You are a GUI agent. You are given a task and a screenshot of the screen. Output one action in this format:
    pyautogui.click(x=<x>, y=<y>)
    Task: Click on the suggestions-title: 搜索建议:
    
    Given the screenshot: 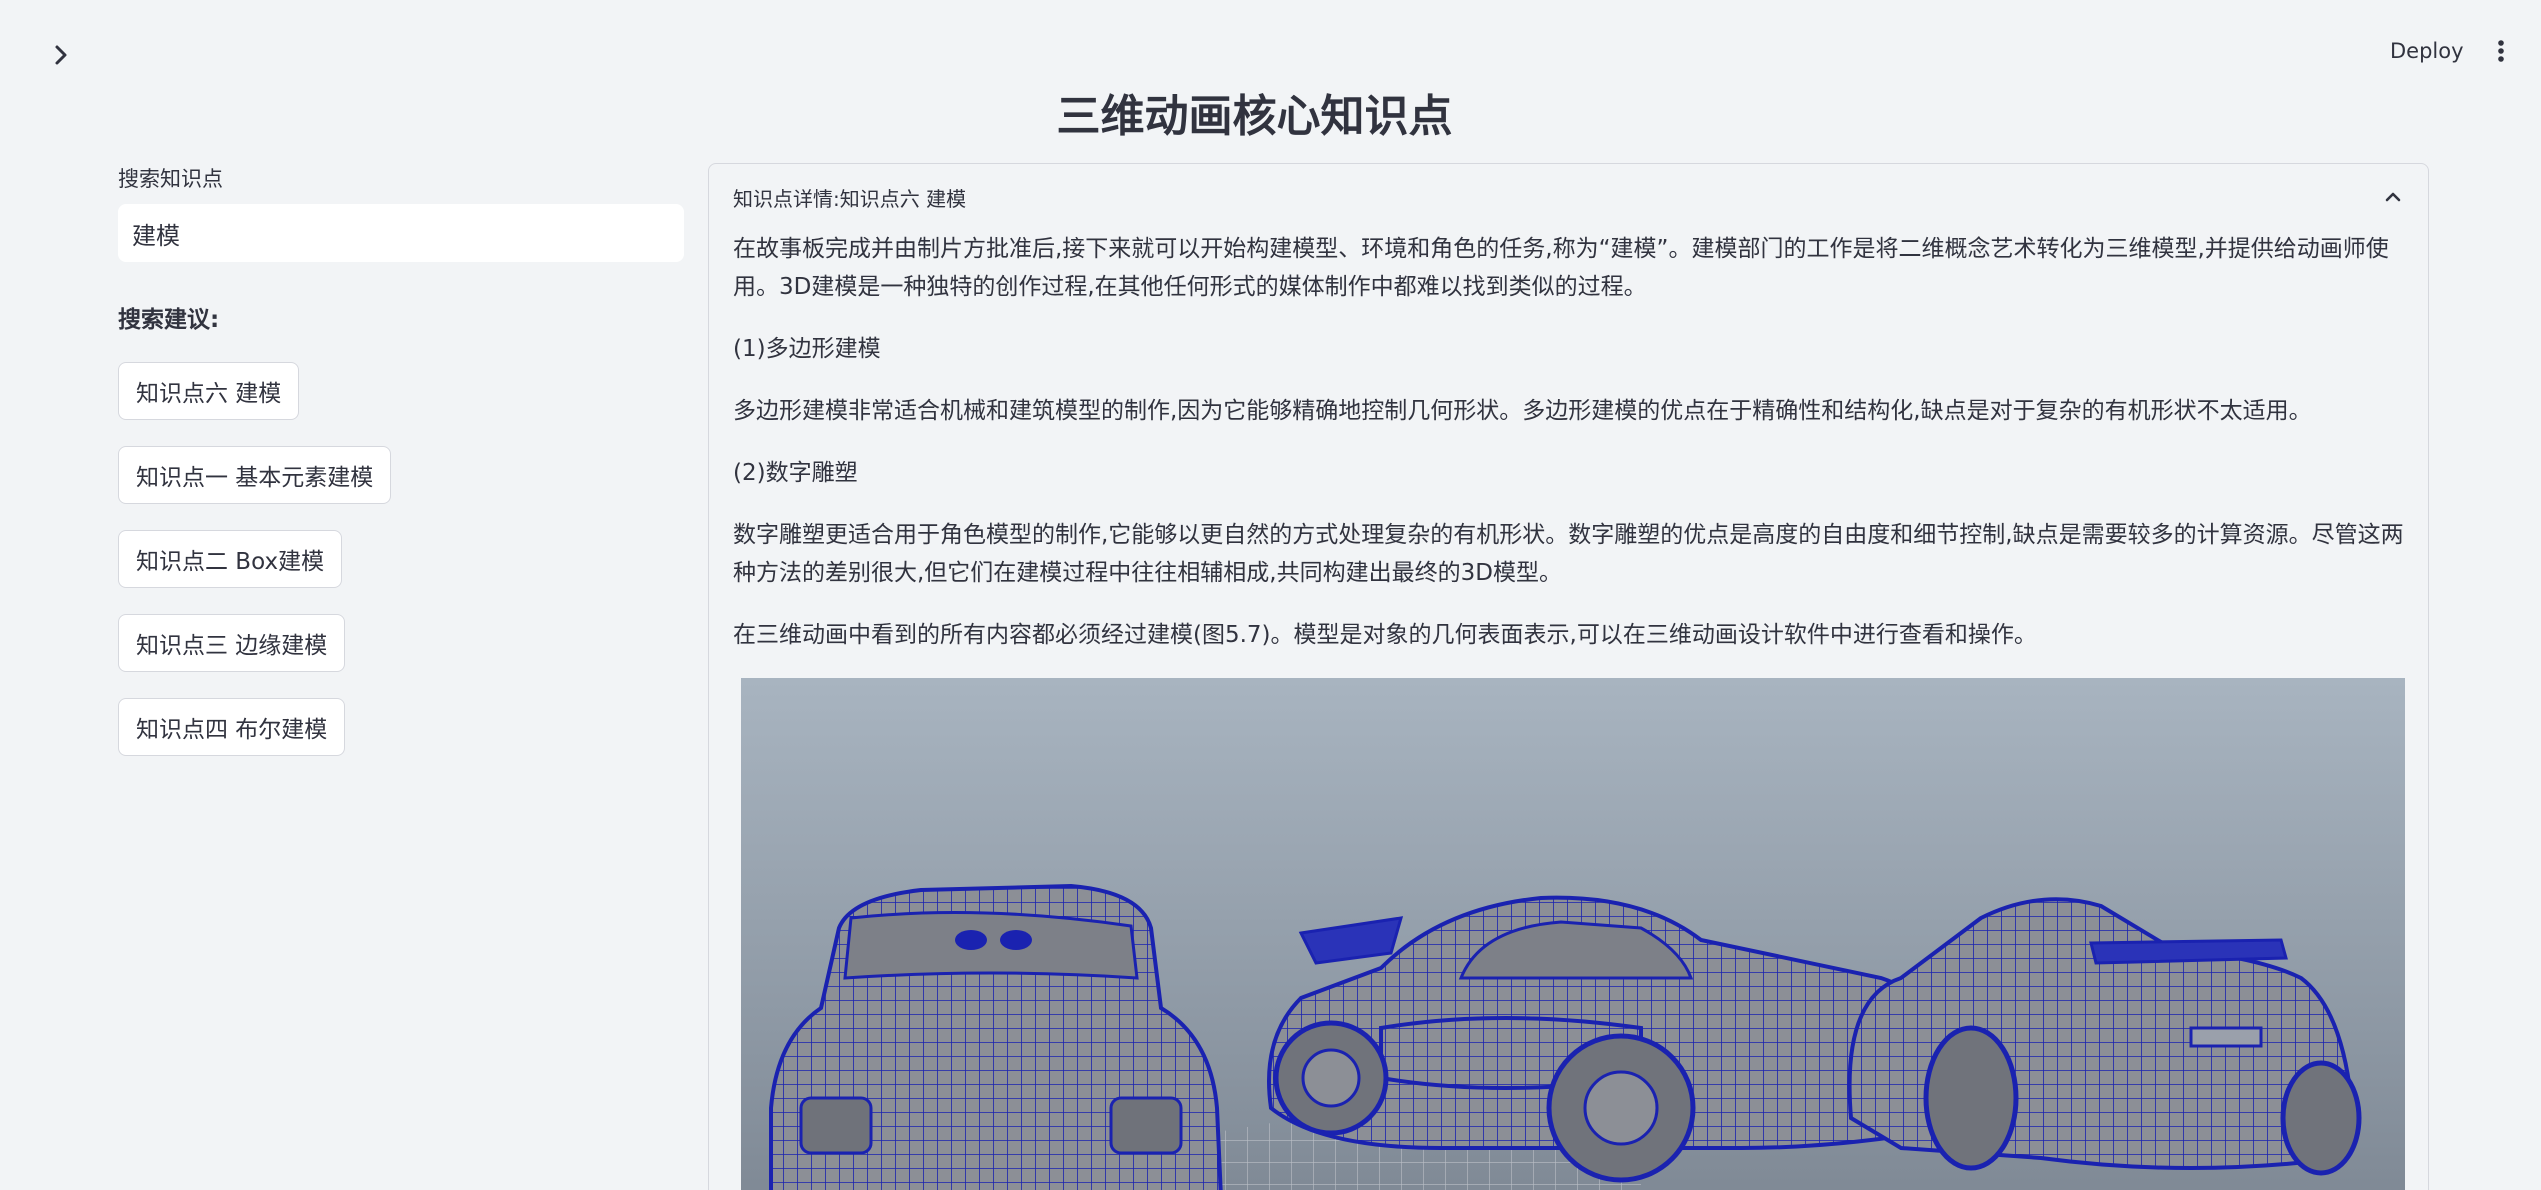 What is the action you would take?
    pyautogui.click(x=169, y=320)
    